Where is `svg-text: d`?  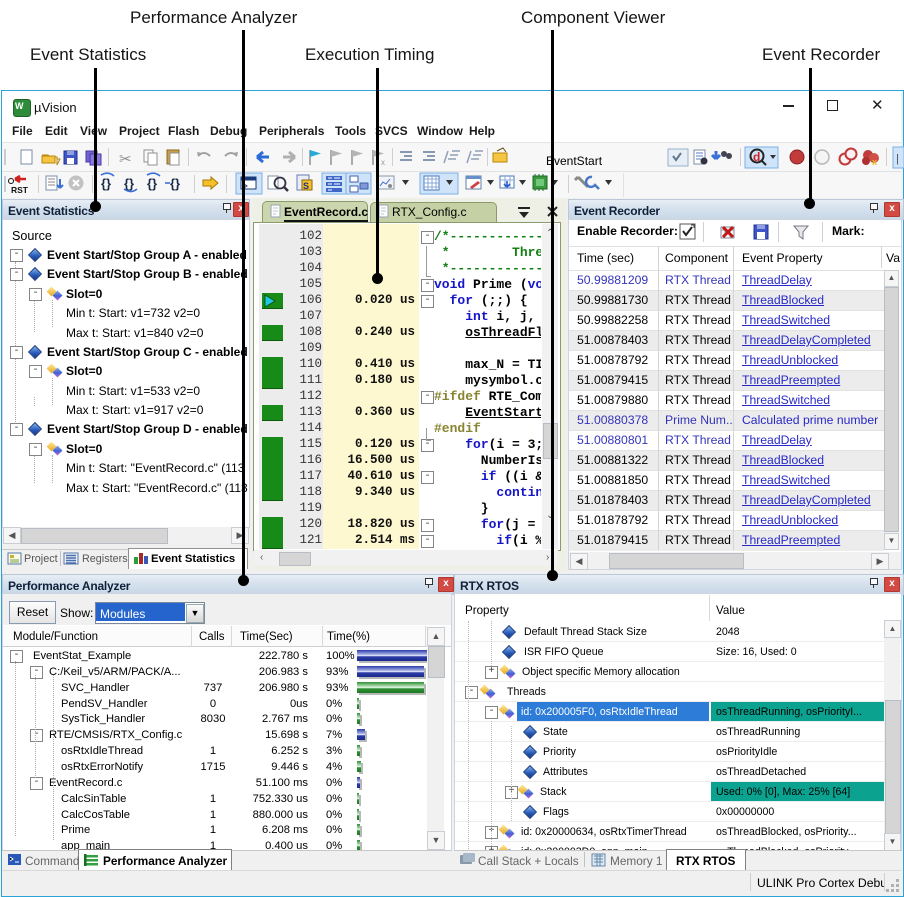
svg-text: d is located at coordinates (756, 157).